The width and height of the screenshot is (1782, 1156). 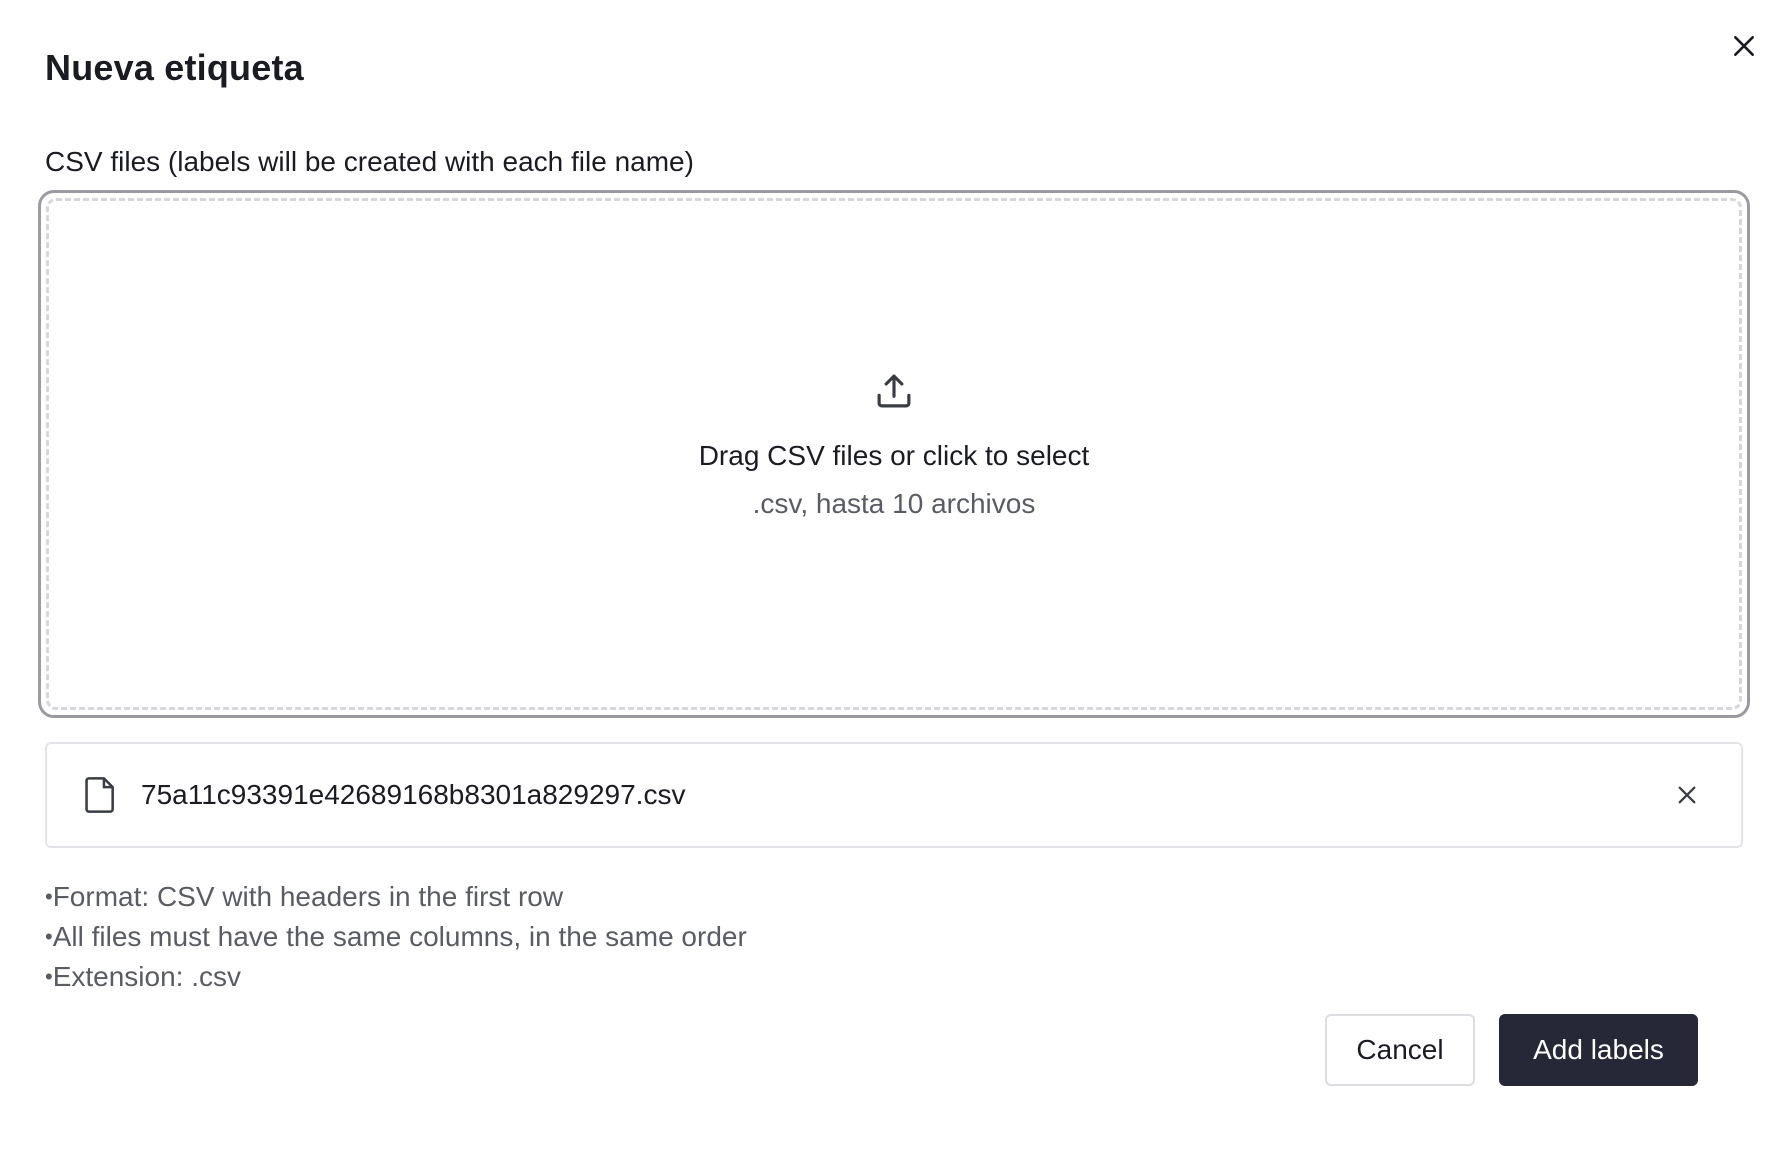 I want to click on upload-icon, so click(x=894, y=391).